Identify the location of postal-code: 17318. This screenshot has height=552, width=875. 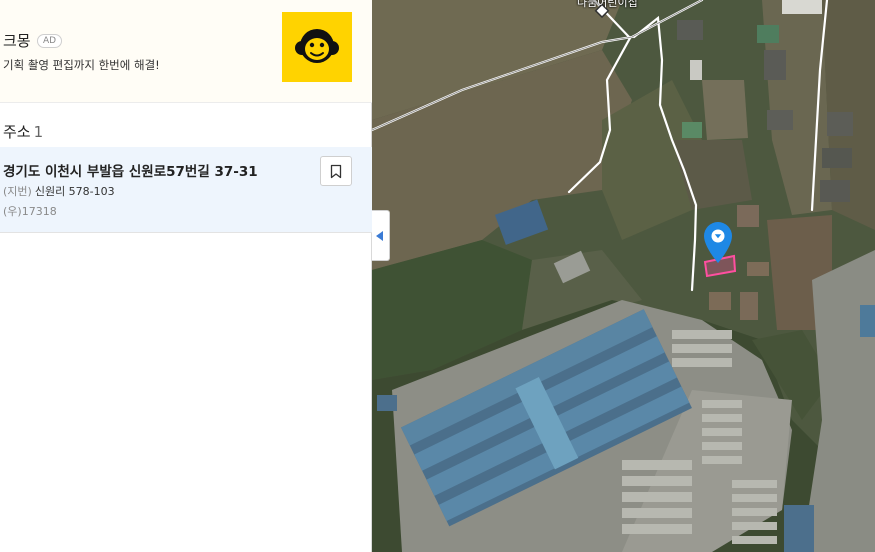
(39, 211).